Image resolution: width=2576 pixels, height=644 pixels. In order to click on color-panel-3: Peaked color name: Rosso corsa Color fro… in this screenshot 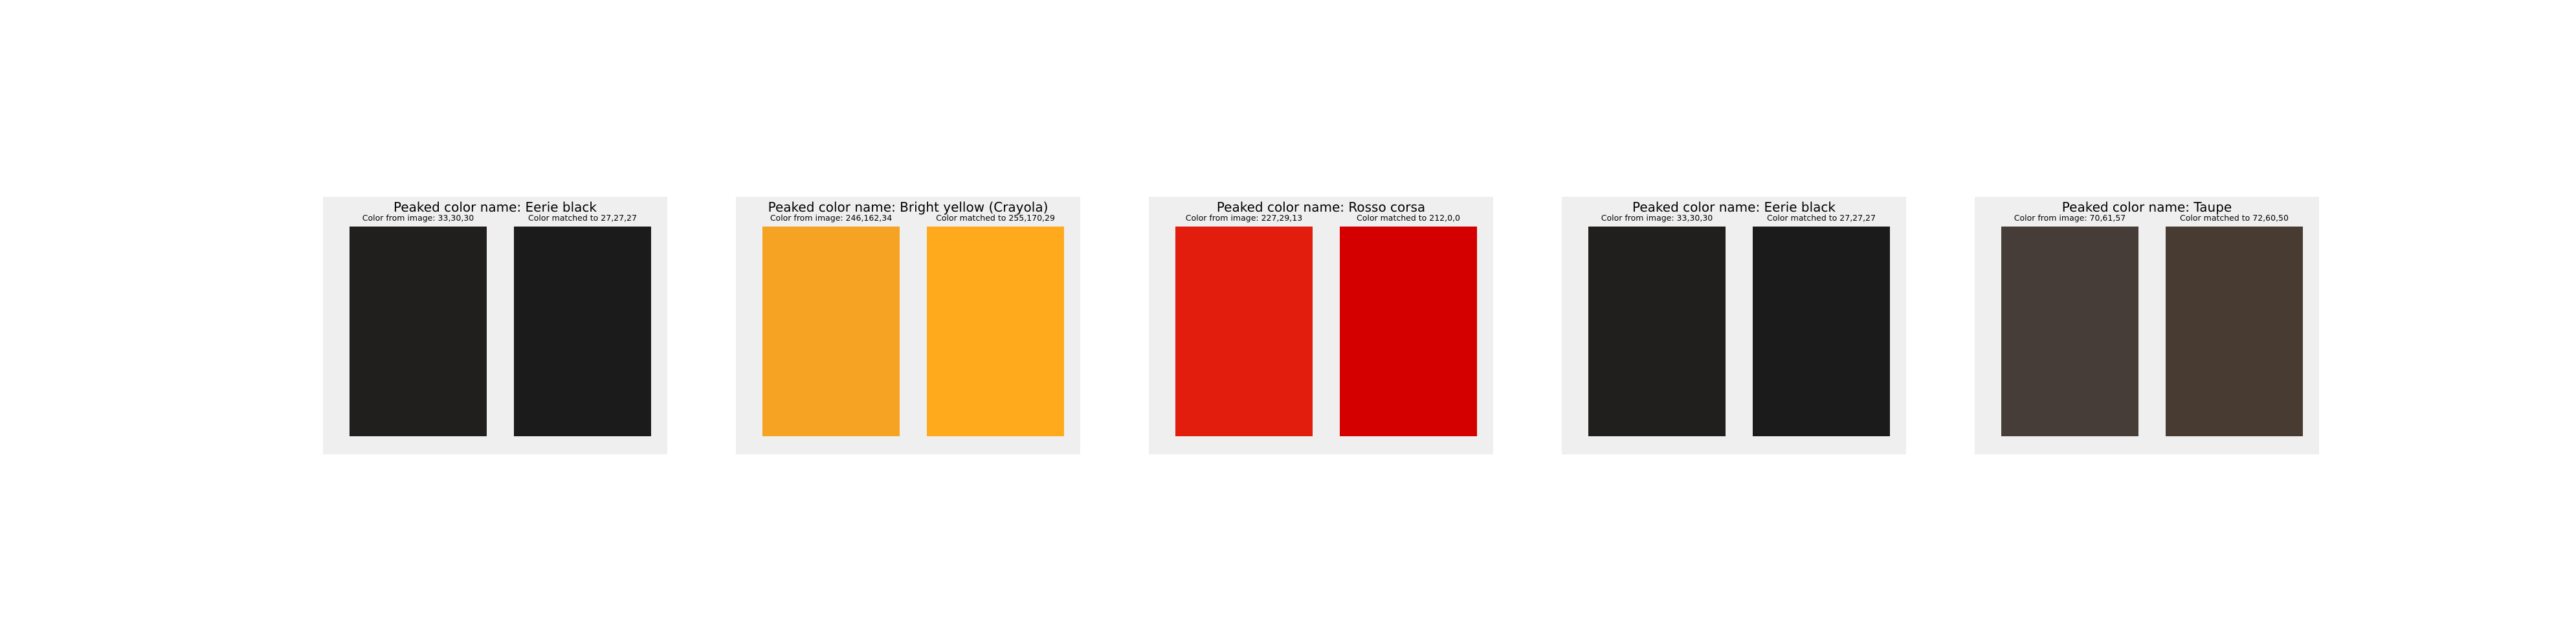, I will do `click(1321, 325)`.